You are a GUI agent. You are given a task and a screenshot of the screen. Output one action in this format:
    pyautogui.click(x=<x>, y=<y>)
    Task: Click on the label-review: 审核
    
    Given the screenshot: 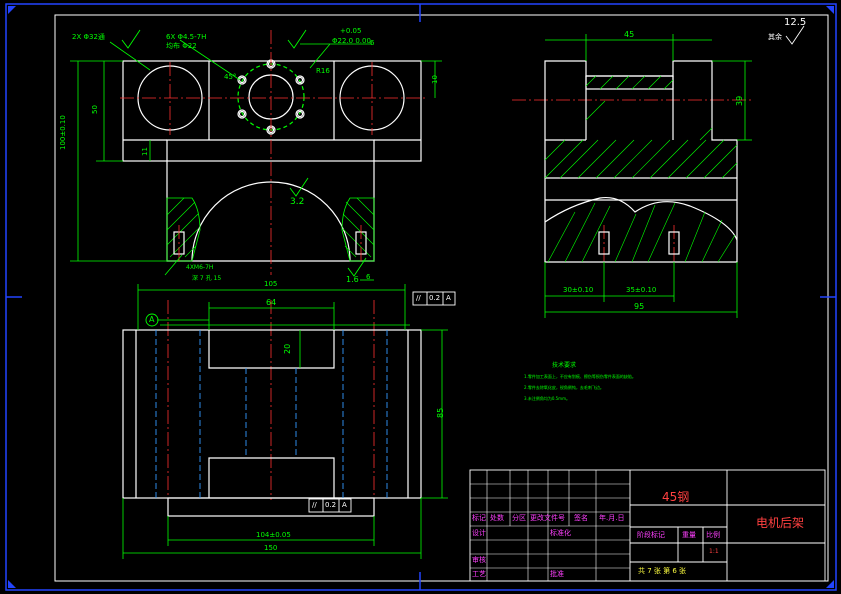 What is the action you would take?
    pyautogui.click(x=479, y=560)
    